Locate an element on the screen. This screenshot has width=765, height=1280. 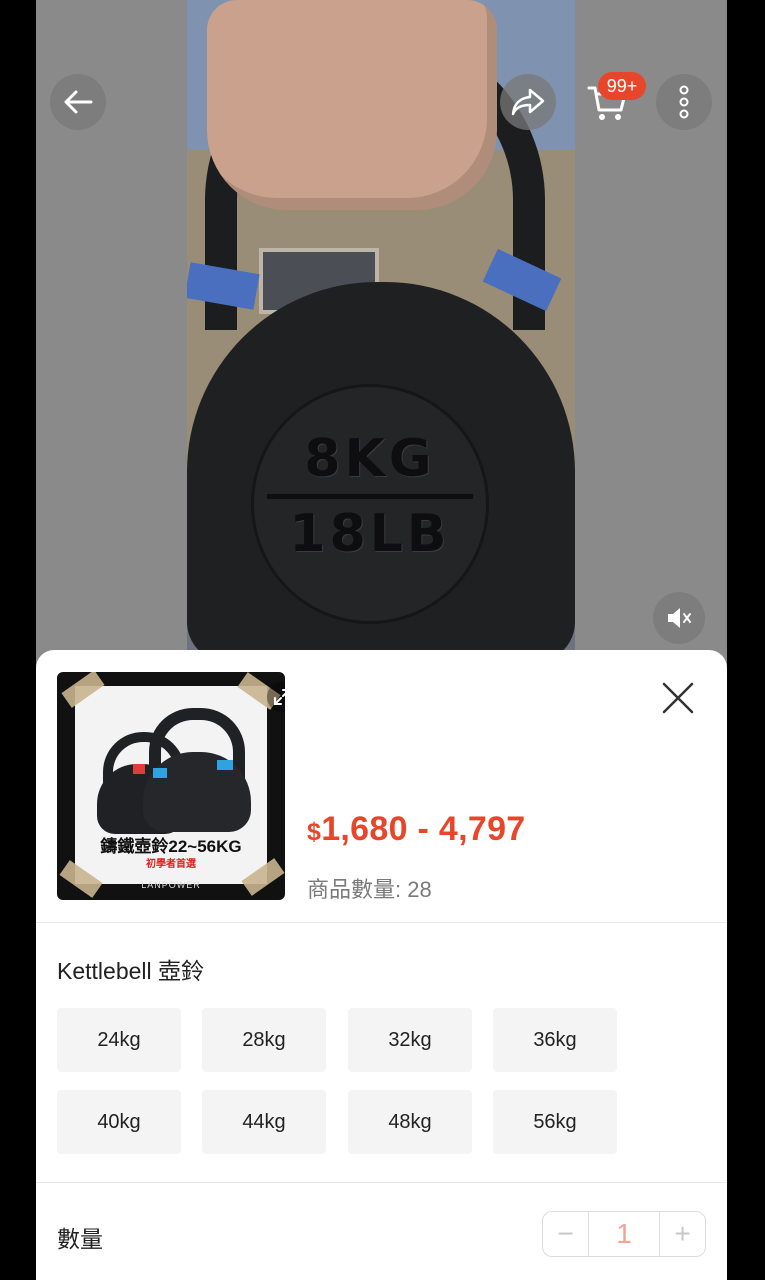
variant-option-28kg: 28kg is located at coordinates (264, 1040).